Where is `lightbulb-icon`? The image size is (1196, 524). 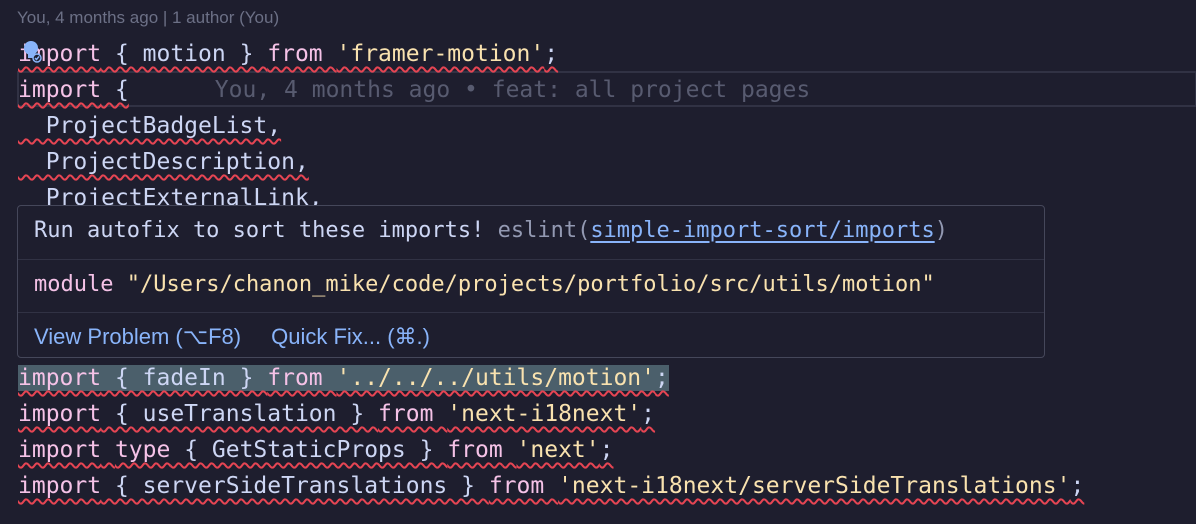
lightbulb-icon is located at coordinates (32, 51).